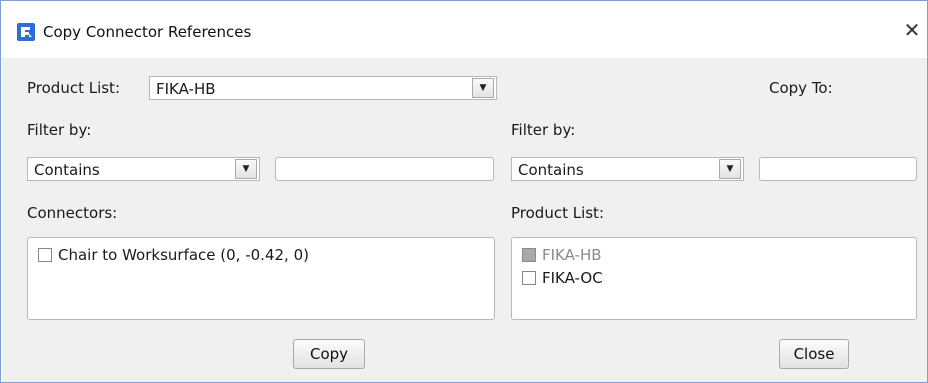  I want to click on product-checkbox-disabled, so click(529, 255).